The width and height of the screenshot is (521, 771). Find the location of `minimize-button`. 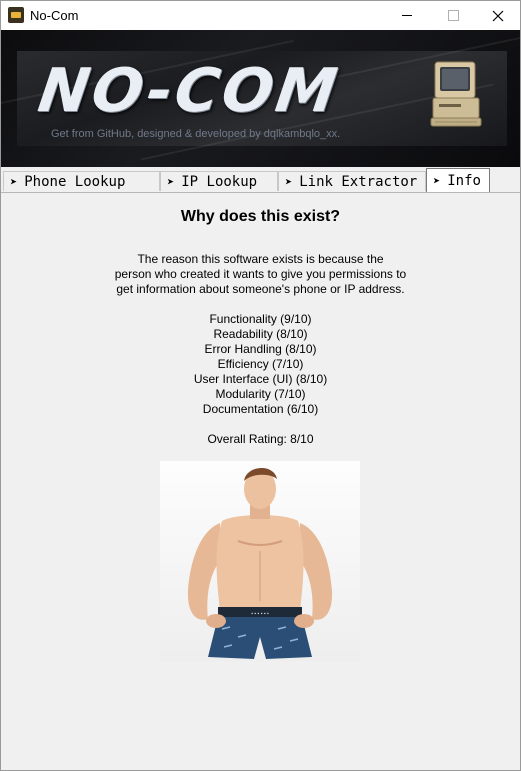

minimize-button is located at coordinates (407, 15).